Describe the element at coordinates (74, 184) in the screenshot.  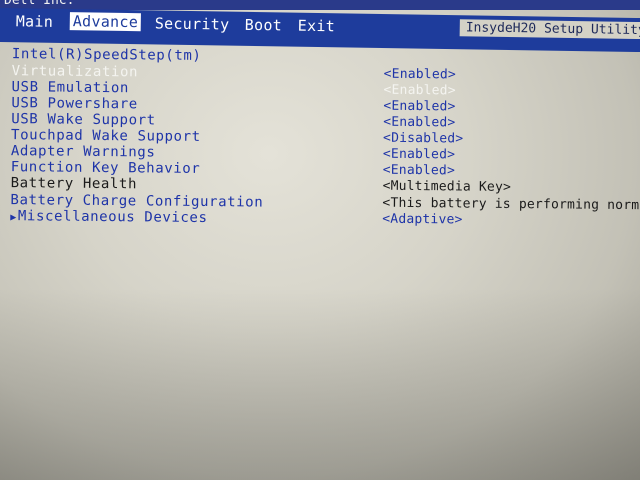
I see `setting-label: Battery Health` at that location.